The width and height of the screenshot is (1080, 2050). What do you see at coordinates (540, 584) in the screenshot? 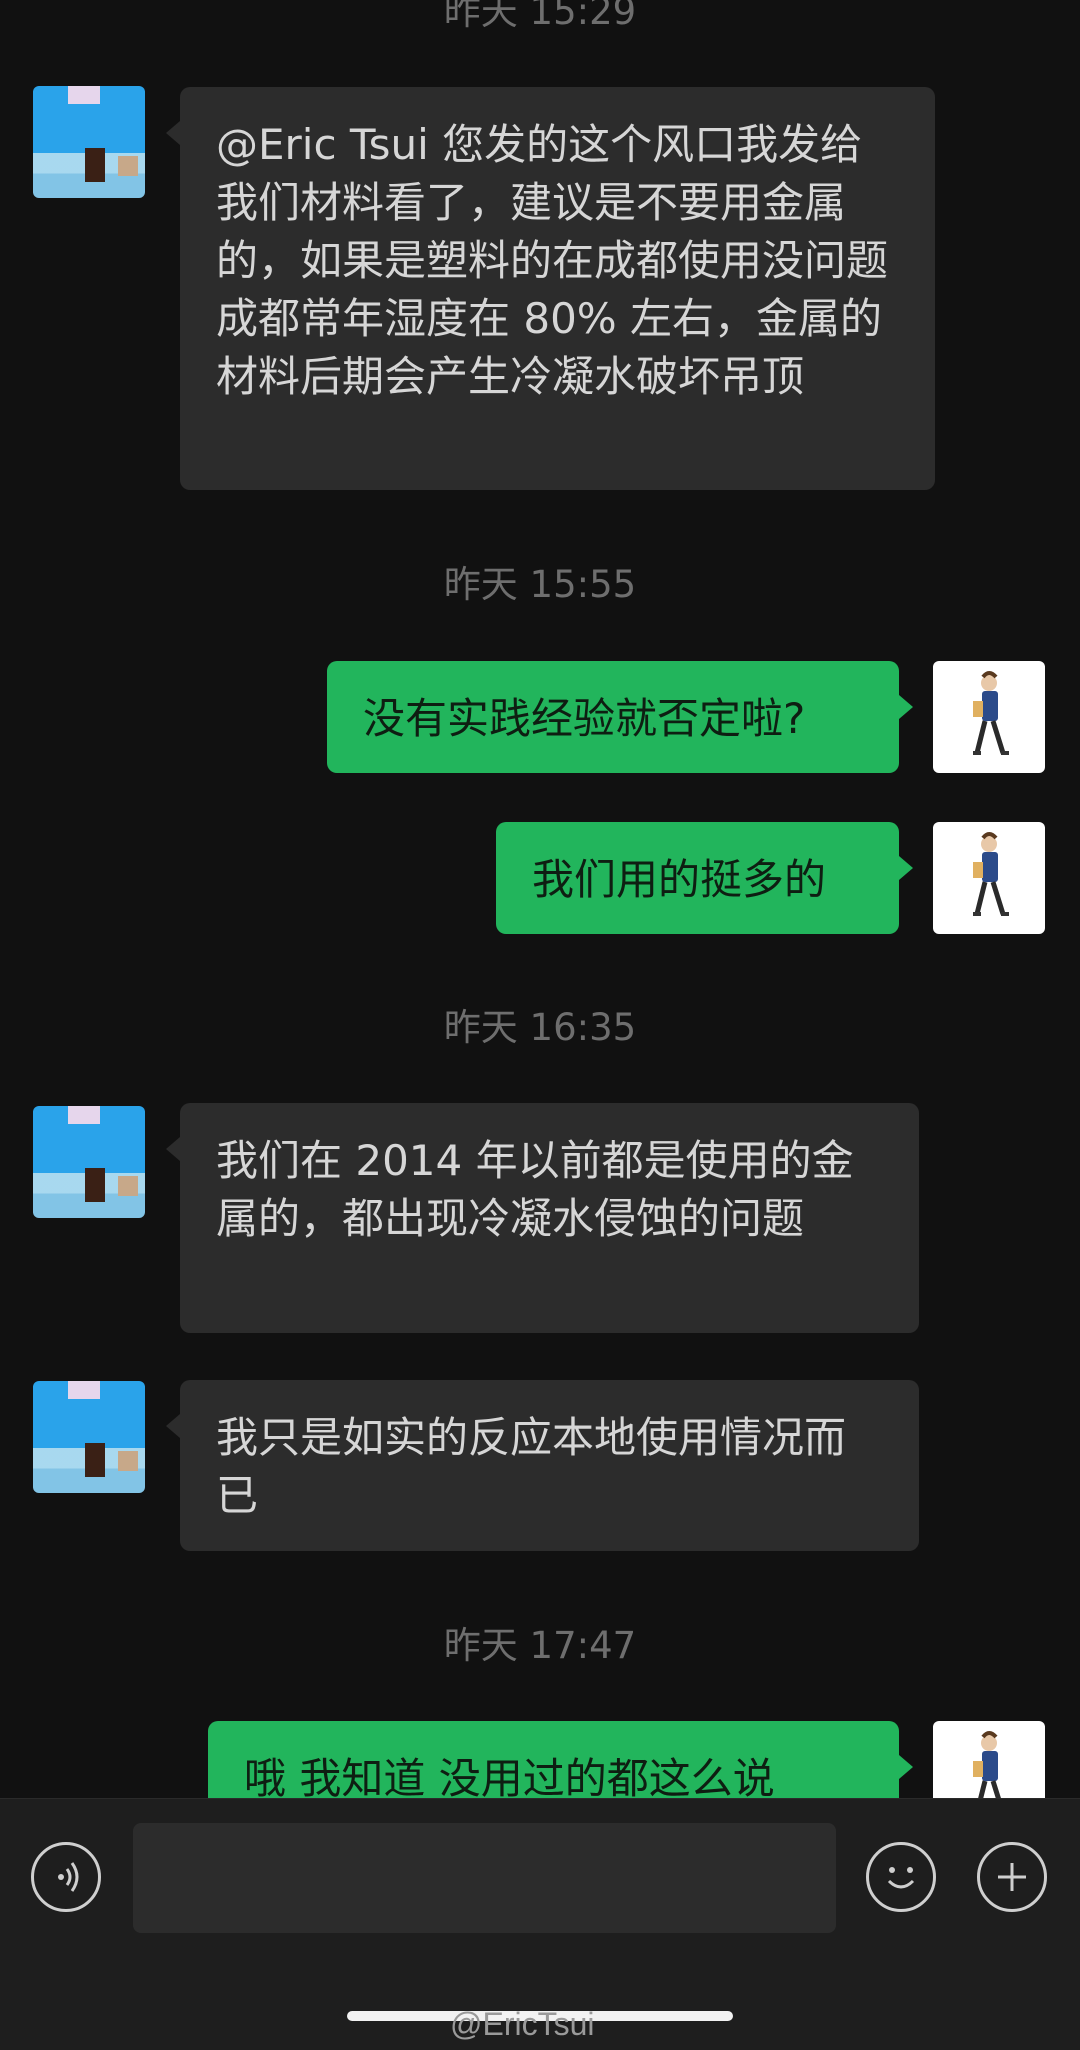
I see `timestamp: 昨天 15:55` at bounding box center [540, 584].